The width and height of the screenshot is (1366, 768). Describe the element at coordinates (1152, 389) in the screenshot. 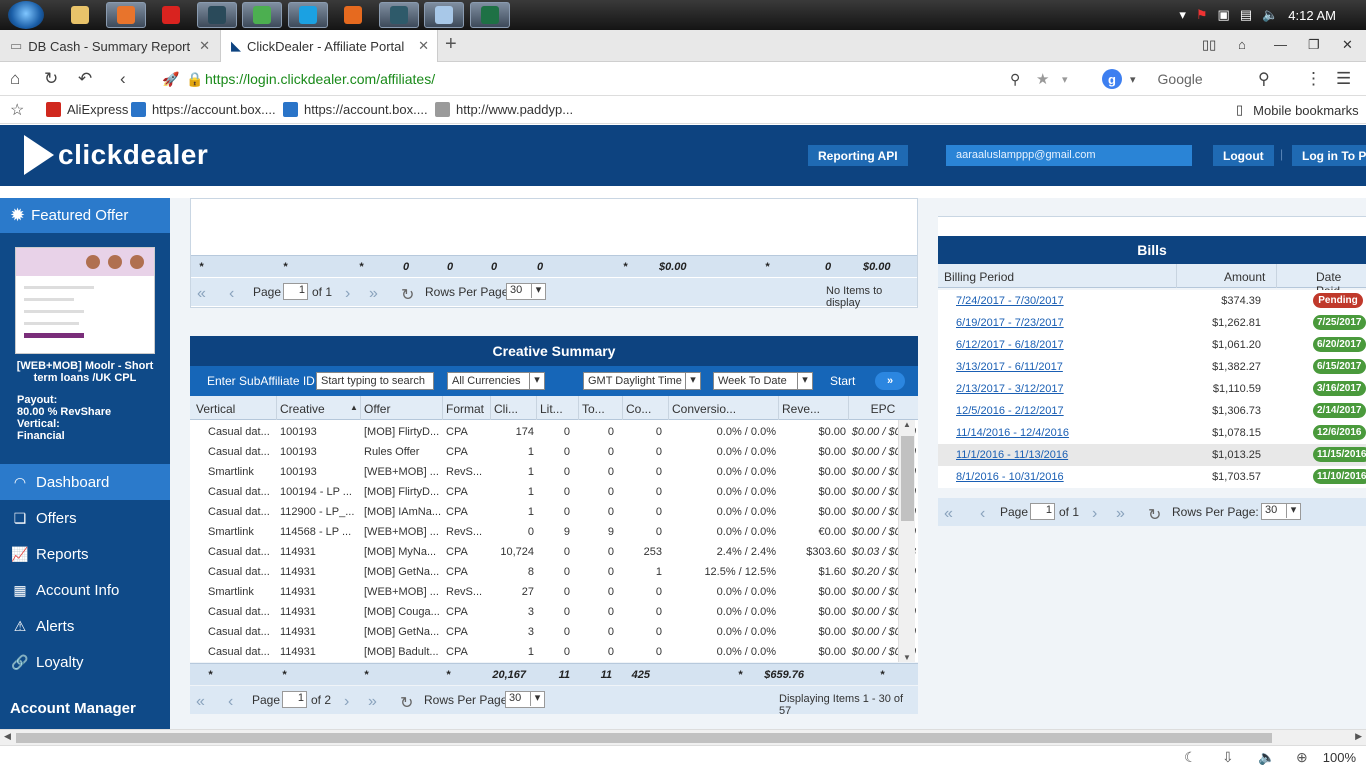

I see `bill-row: 2/13/2017 - 3/12/2017 $1,110.59 3/16/2017` at that location.